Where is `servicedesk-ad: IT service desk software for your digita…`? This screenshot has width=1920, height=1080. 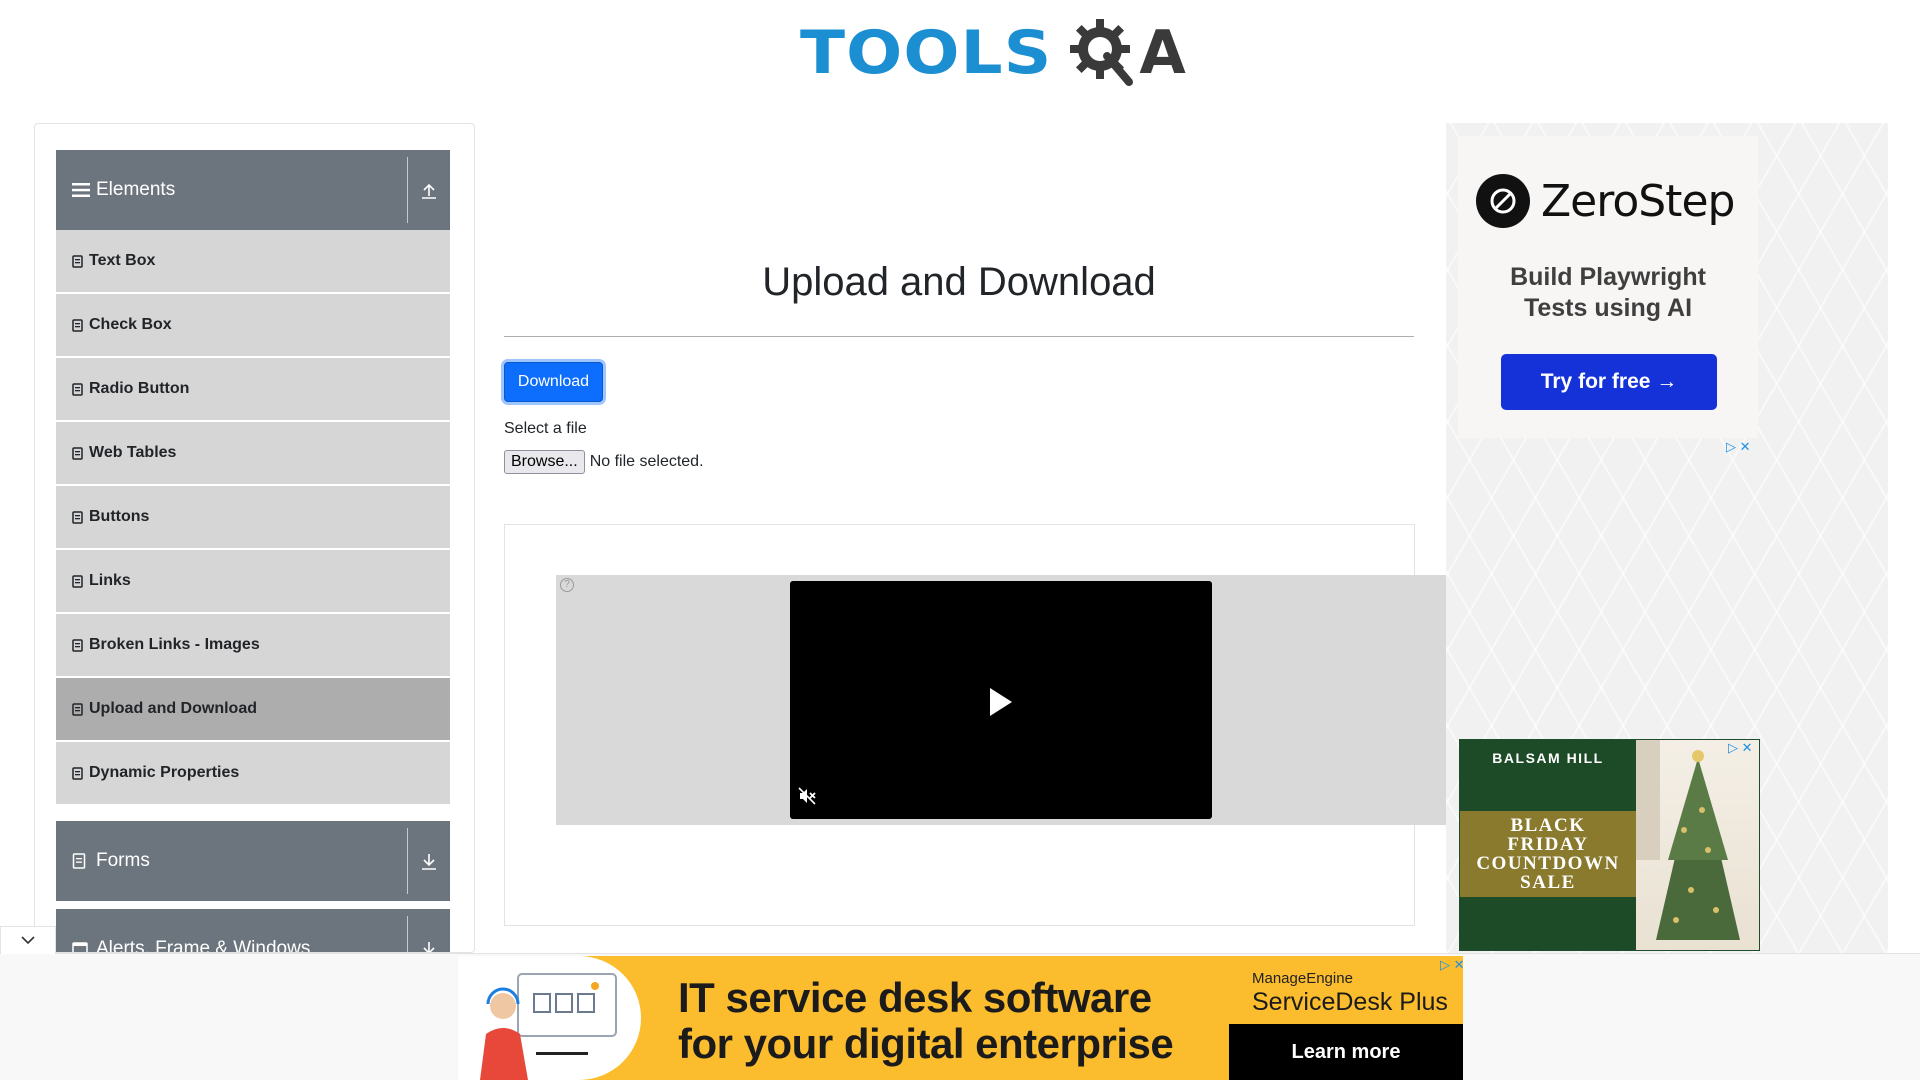
servicedesk-ad: IT service desk software for your digita… is located at coordinates (960, 1018).